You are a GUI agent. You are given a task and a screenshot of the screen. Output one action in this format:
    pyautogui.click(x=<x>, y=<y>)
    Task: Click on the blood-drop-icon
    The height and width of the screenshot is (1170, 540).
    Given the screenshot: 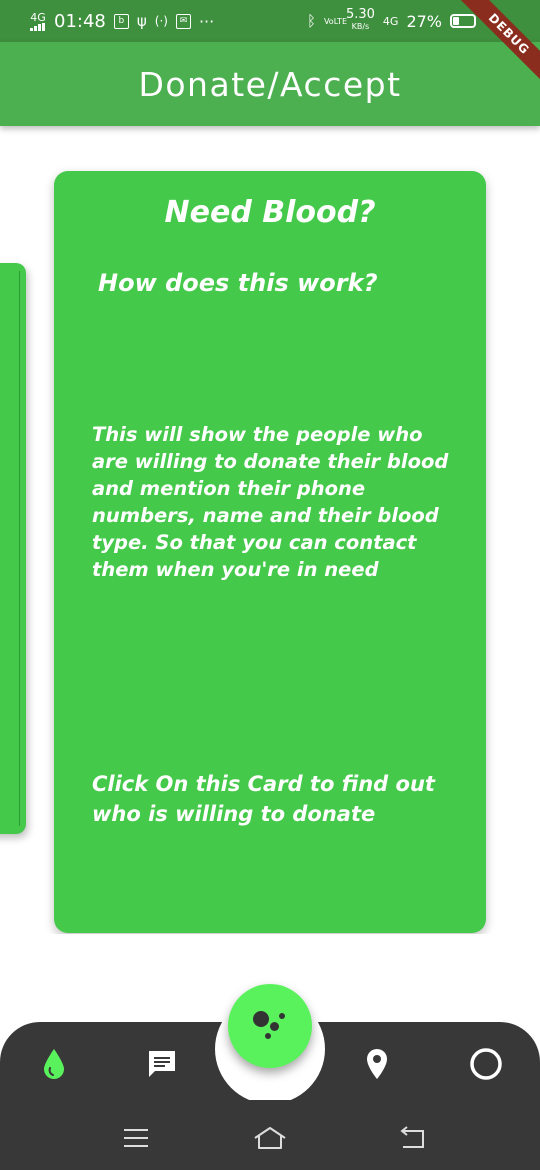 What is the action you would take?
    pyautogui.click(x=54, y=1064)
    